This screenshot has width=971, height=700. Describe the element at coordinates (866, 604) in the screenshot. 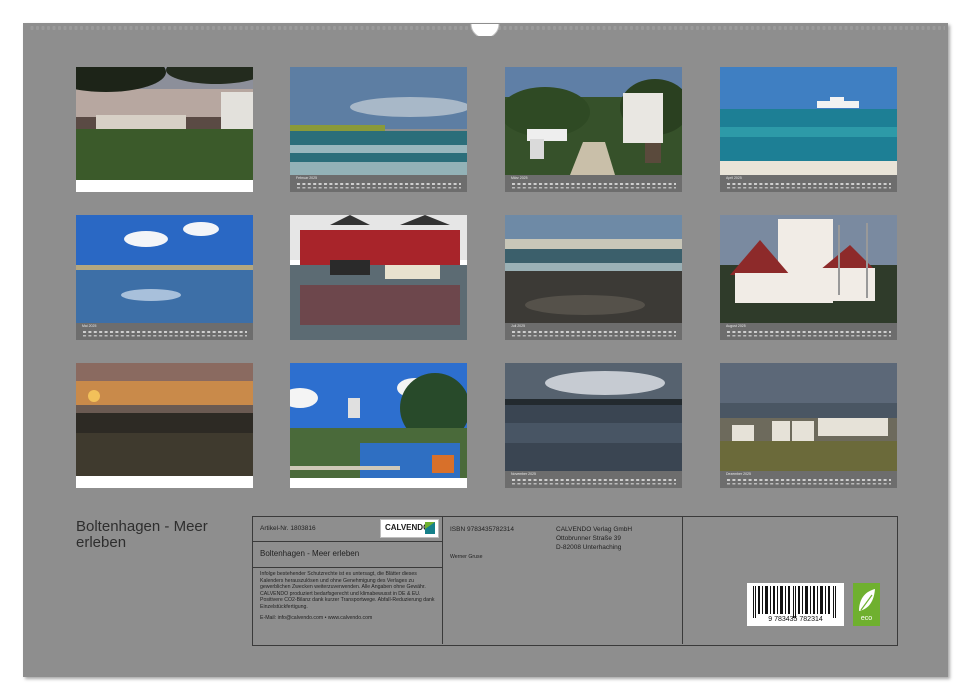

I see `eco-label: eco` at that location.